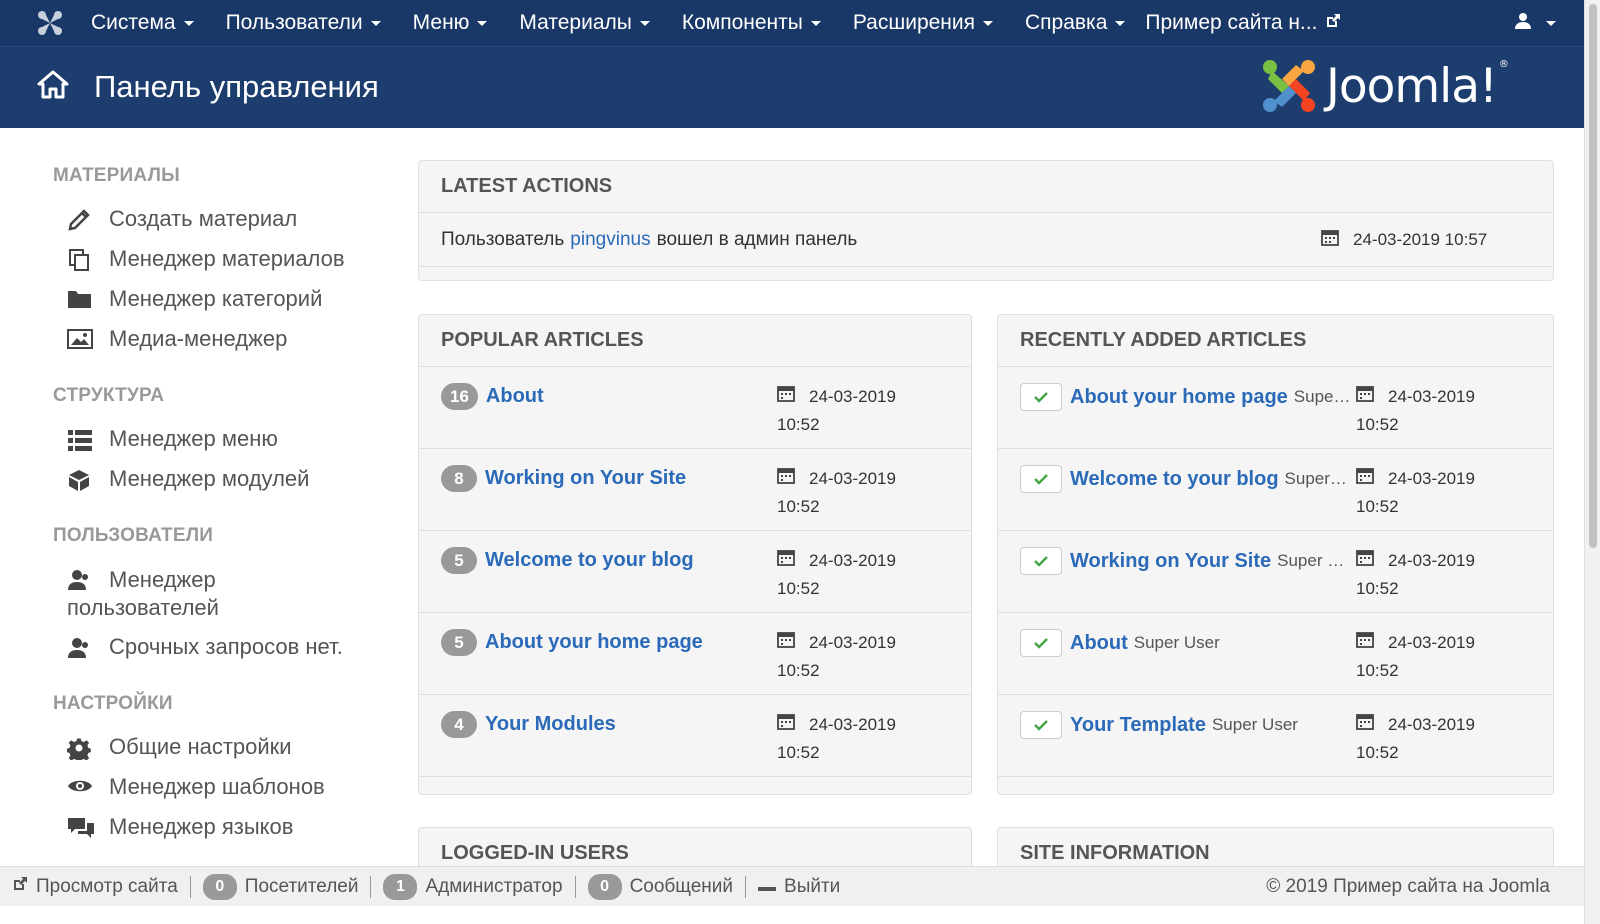 Image resolution: width=1600 pixels, height=924 pixels. I want to click on sidebar-heading: СТРУКТУРА, so click(109, 395).